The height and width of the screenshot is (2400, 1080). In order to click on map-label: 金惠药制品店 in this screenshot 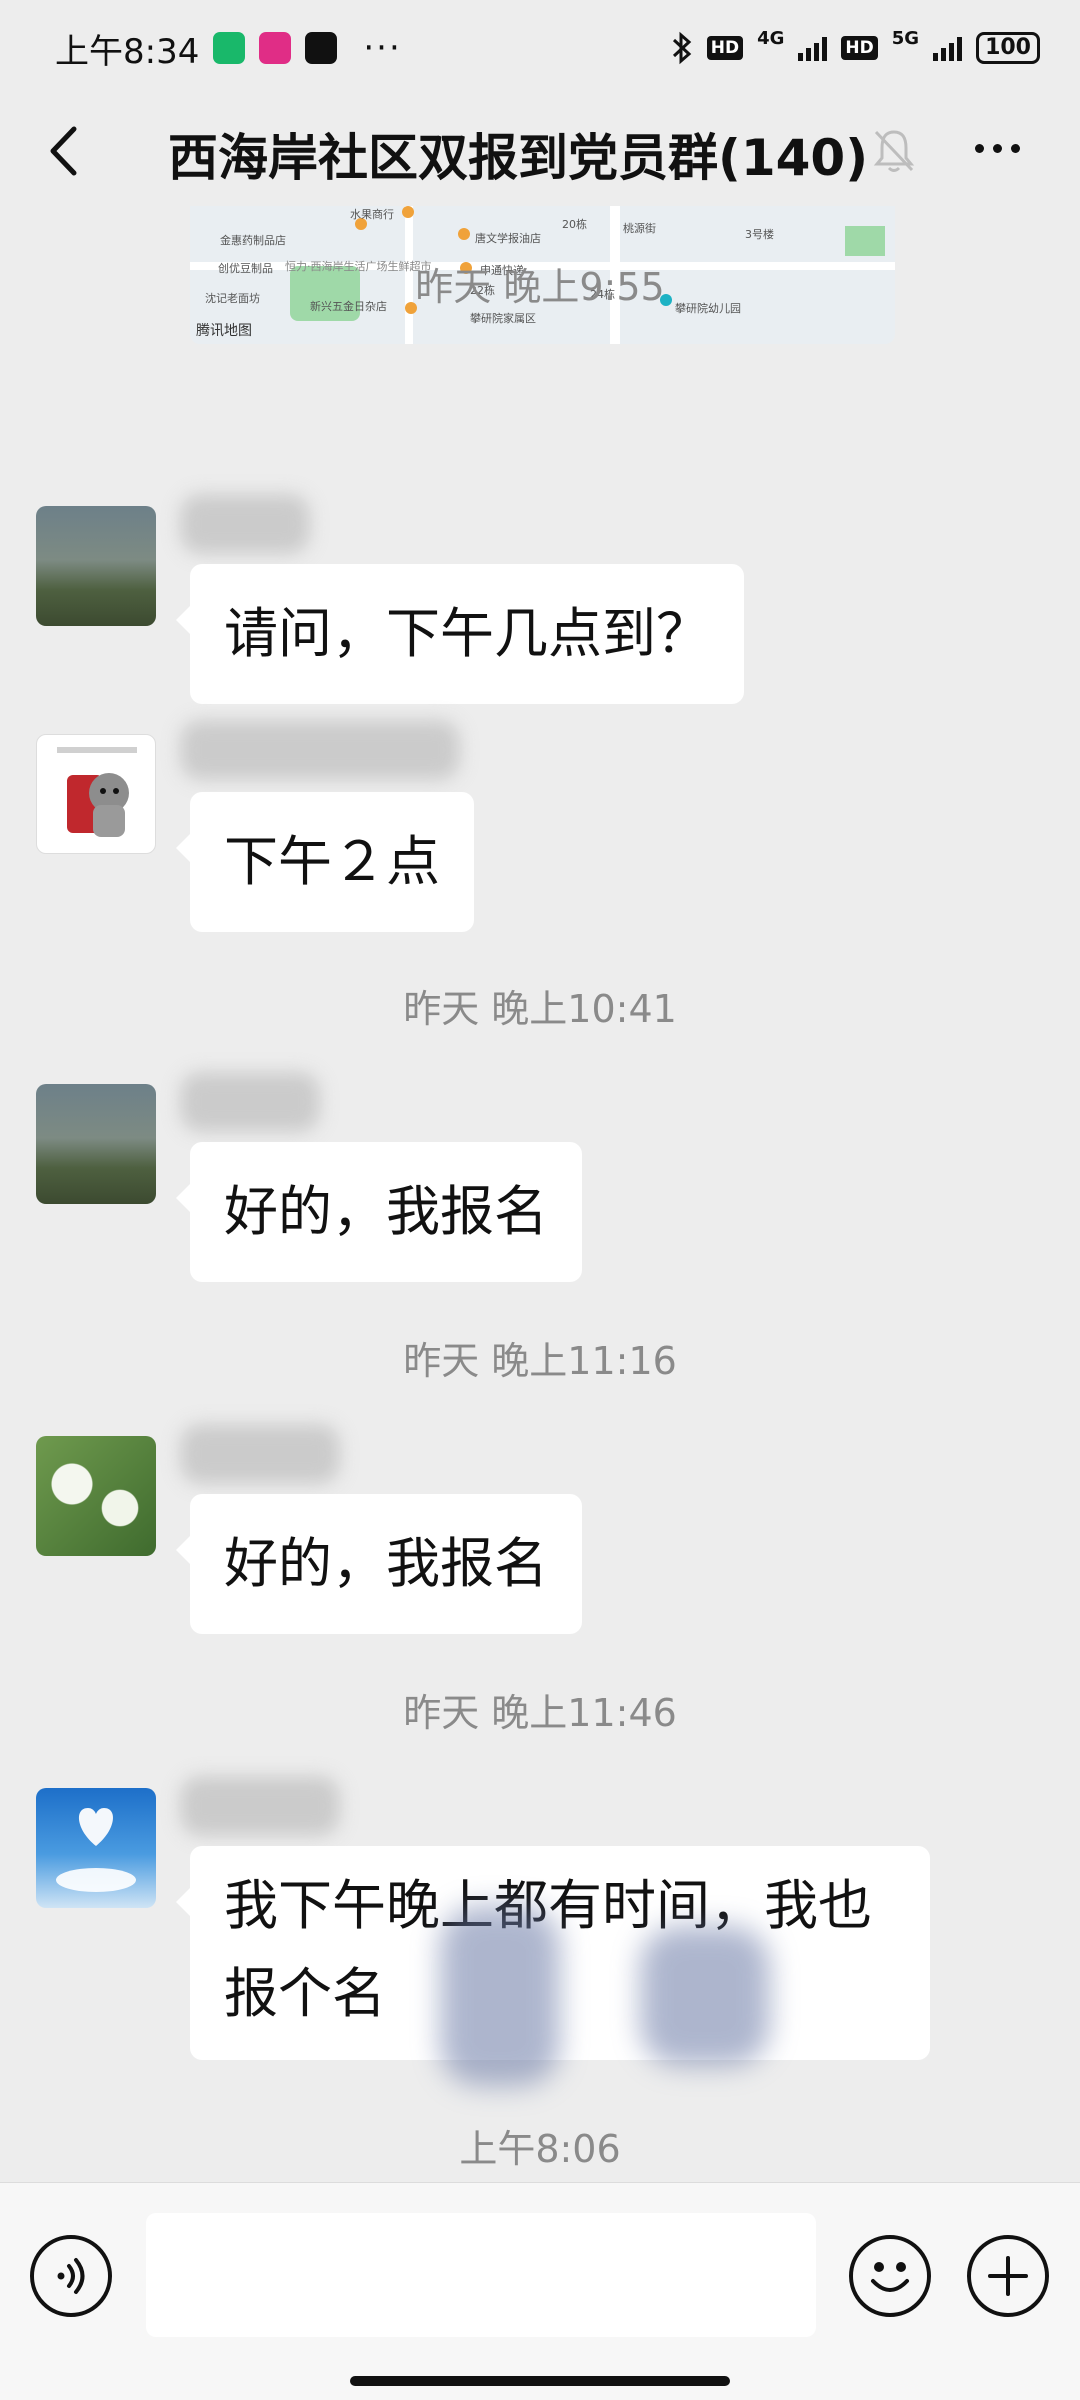, I will do `click(253, 240)`.